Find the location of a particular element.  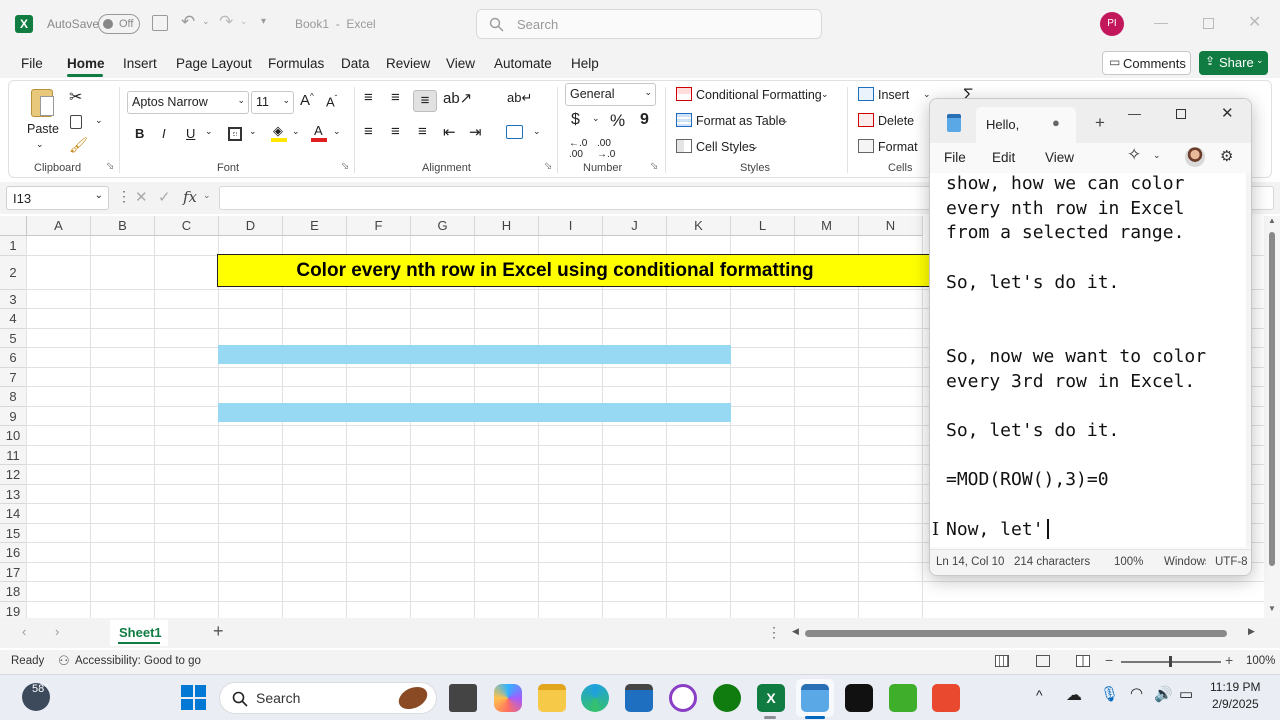

zoom-slider is located at coordinates (1171, 661).